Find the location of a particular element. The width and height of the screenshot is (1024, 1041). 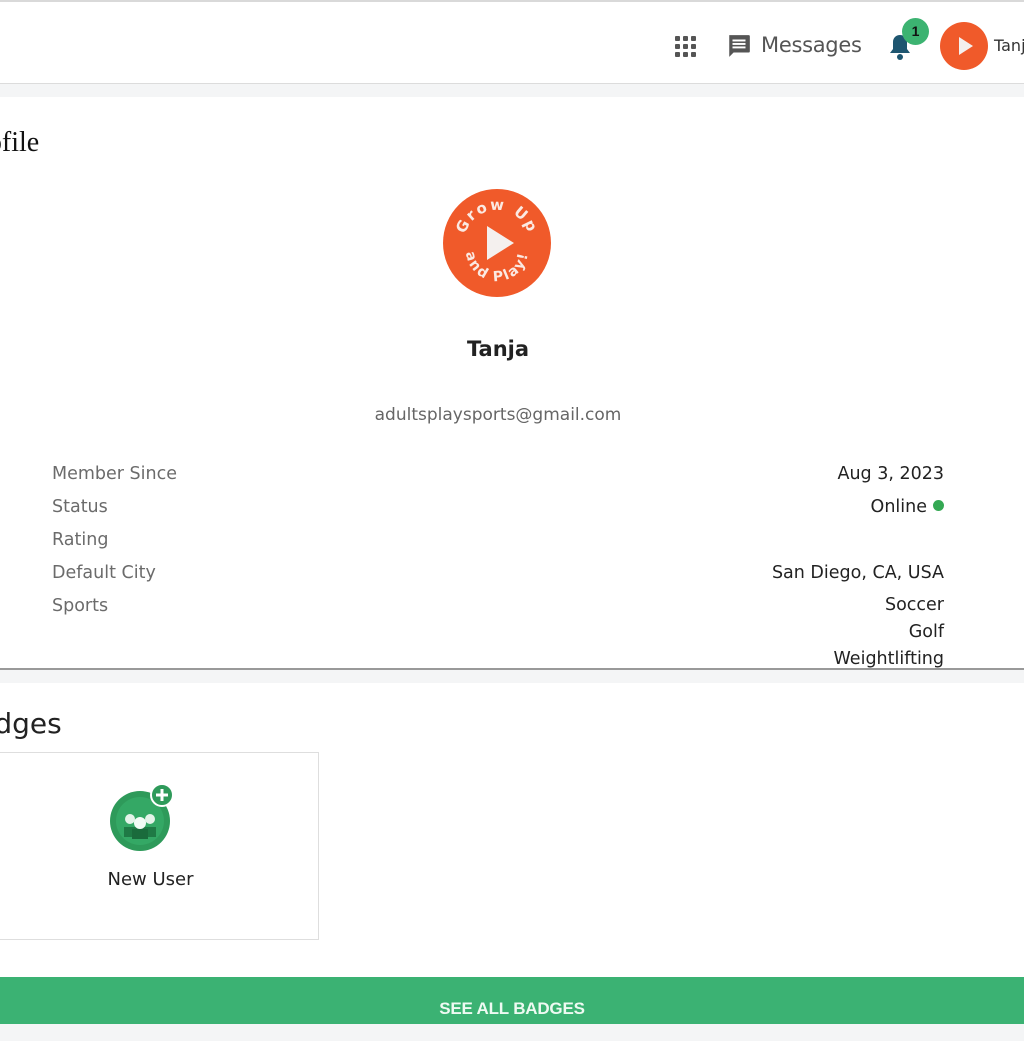

profile-name: Tanja is located at coordinates (498, 349).